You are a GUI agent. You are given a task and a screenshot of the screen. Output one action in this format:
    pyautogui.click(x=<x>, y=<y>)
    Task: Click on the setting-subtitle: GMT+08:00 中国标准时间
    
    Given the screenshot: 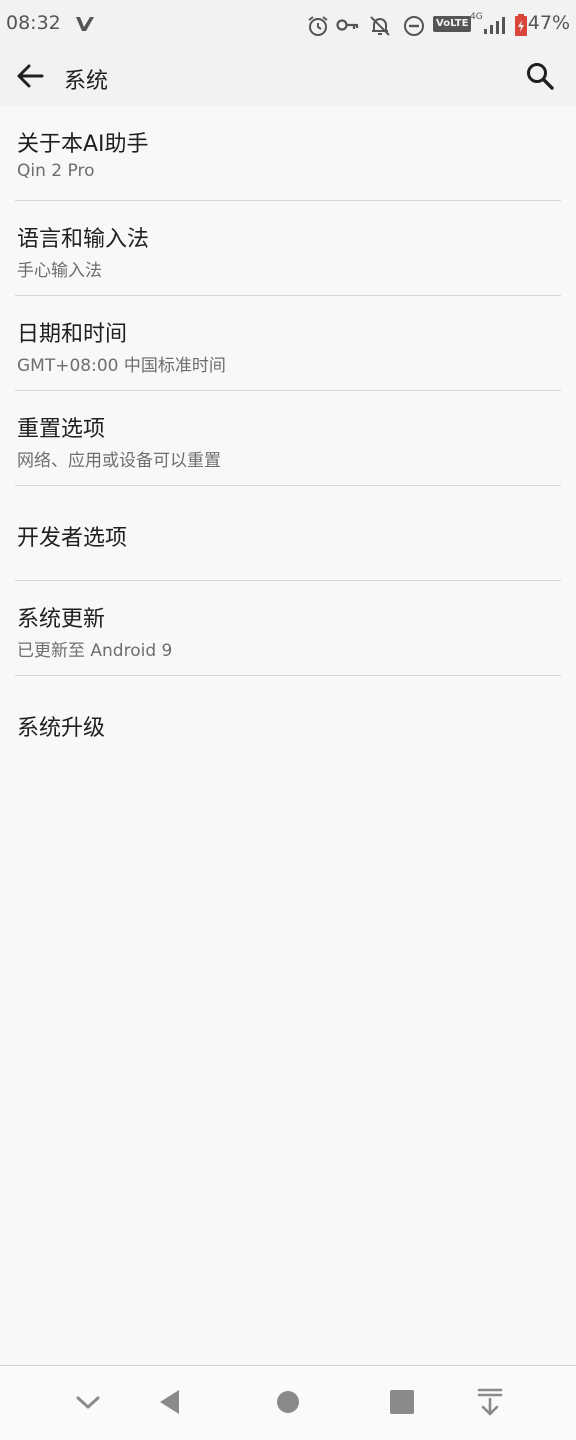 What is the action you would take?
    pyautogui.click(x=121, y=366)
    